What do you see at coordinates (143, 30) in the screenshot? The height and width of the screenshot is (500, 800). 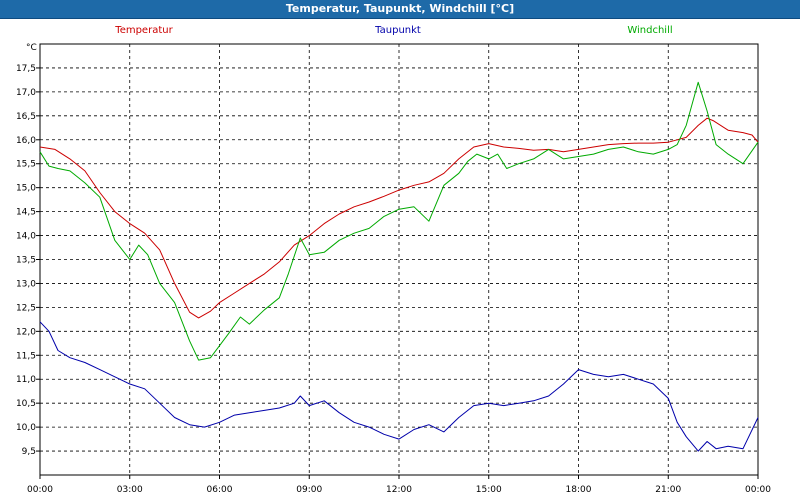 I see `legend-item-temperatur: Temperatur` at bounding box center [143, 30].